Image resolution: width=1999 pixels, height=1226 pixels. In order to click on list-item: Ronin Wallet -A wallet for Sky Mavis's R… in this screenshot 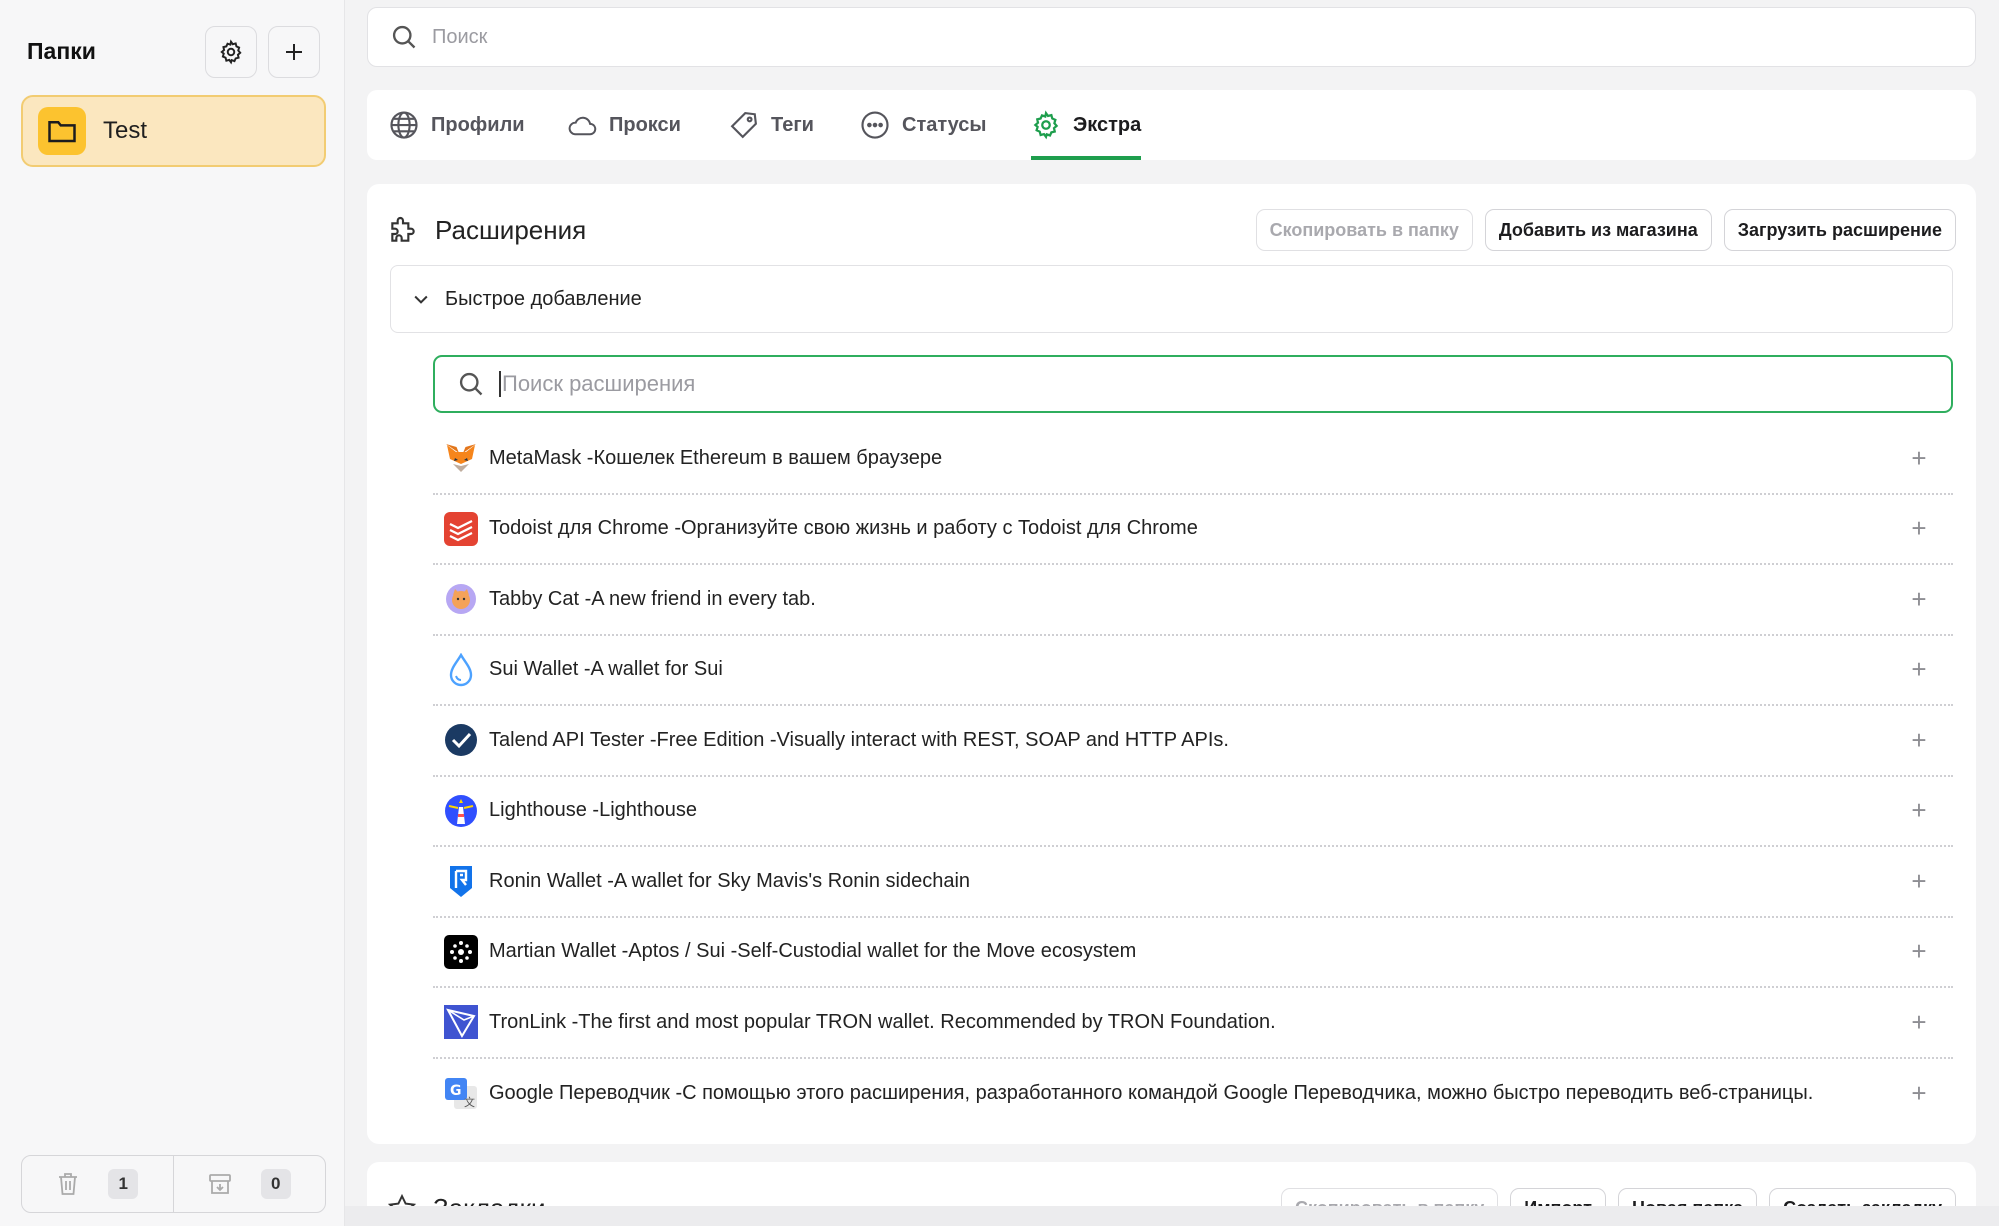, I will do `click(1193, 882)`.